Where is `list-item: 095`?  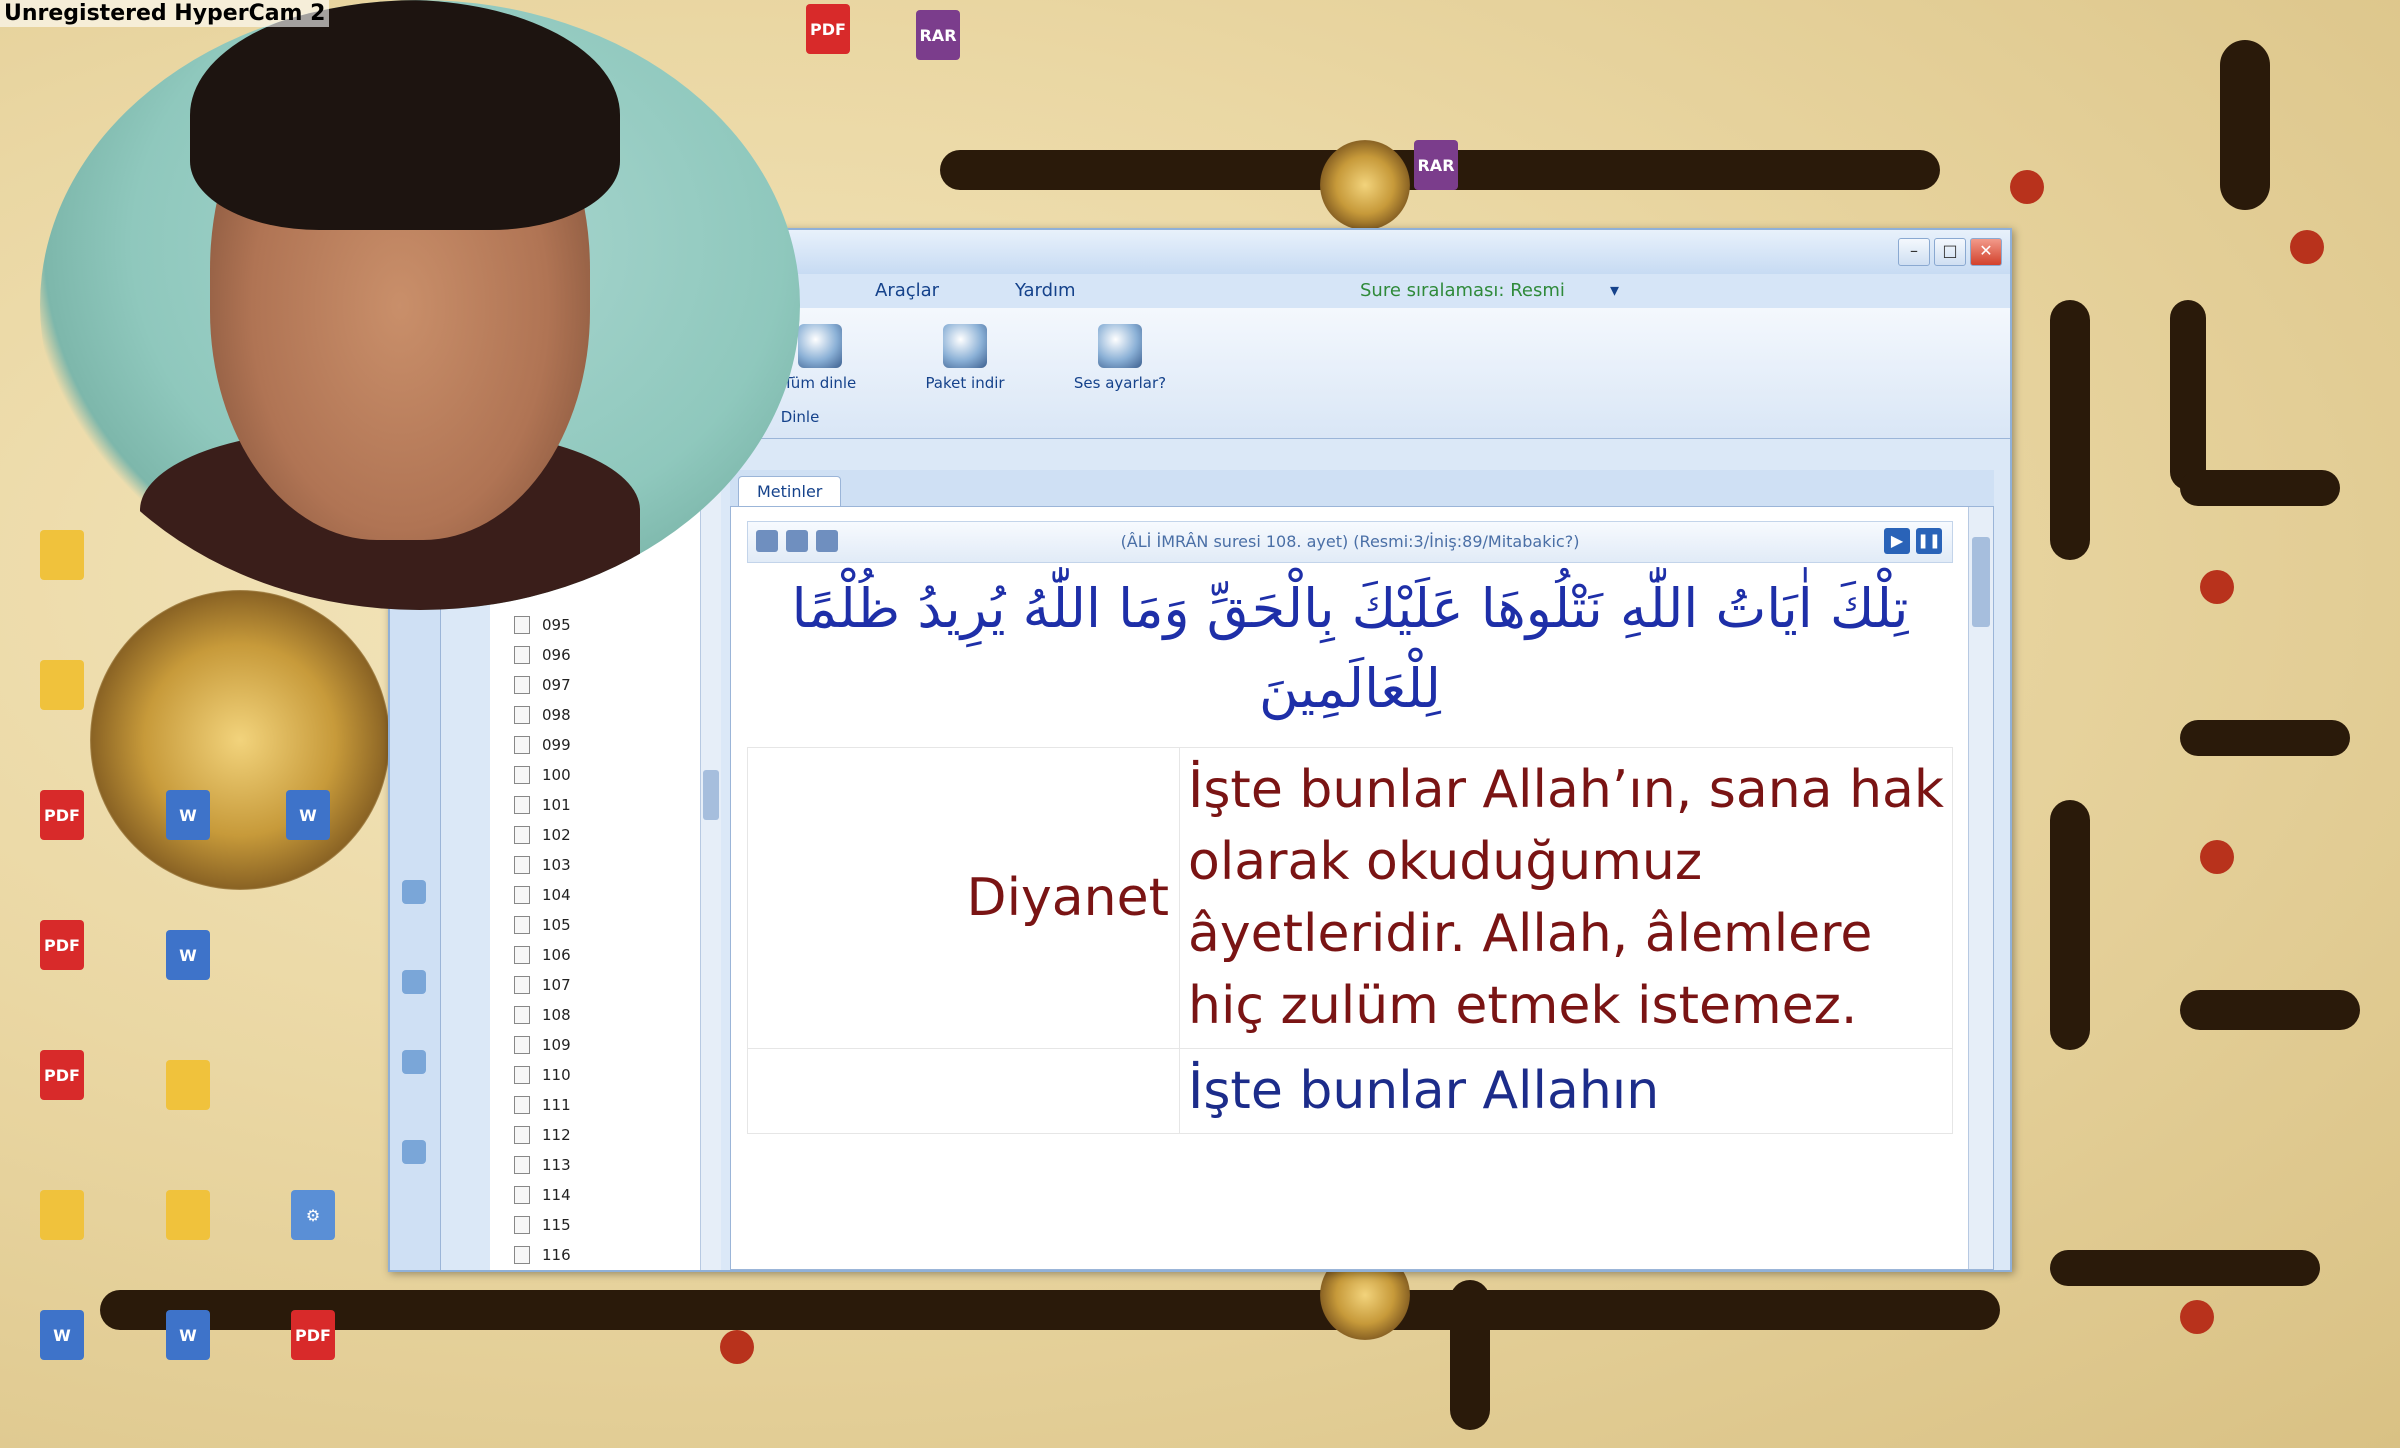
list-item: 095 is located at coordinates (600, 625).